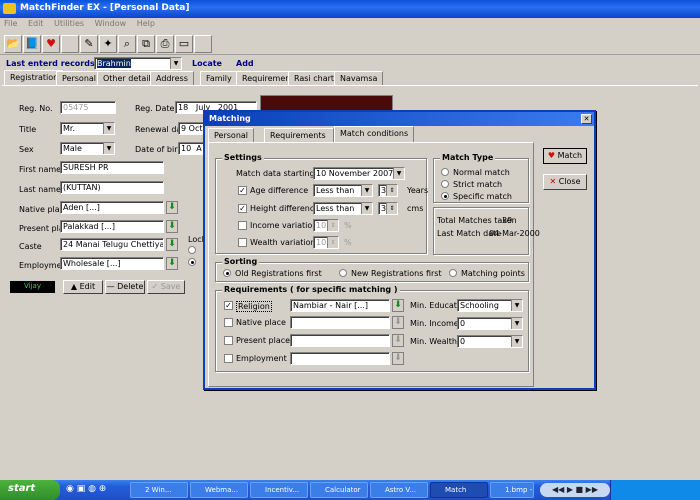  Describe the element at coordinates (399, 119) in the screenshot. I see `dialog-title-bar: Matching ✕` at that location.